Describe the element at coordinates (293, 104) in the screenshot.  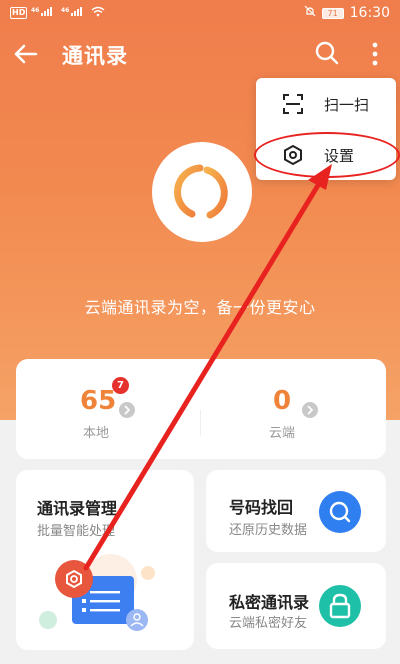
I see `scan-icon` at that location.